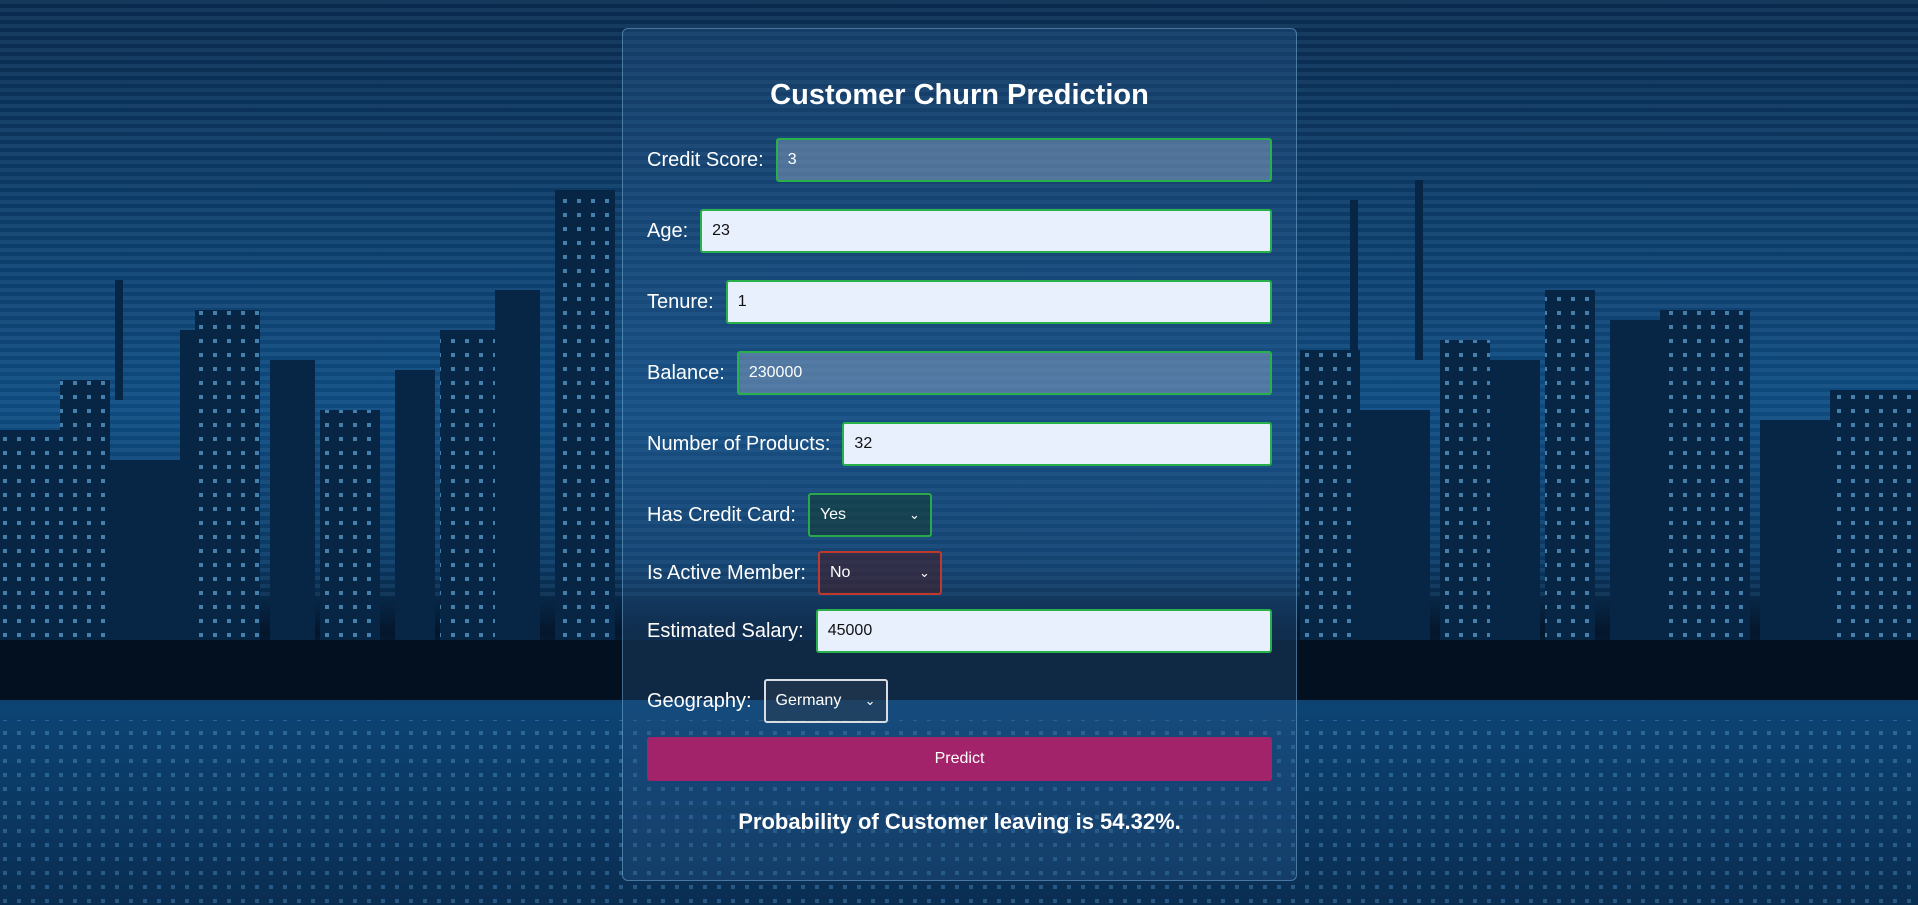 The image size is (1918, 905). I want to click on geography-selected: Germany, so click(808, 700).